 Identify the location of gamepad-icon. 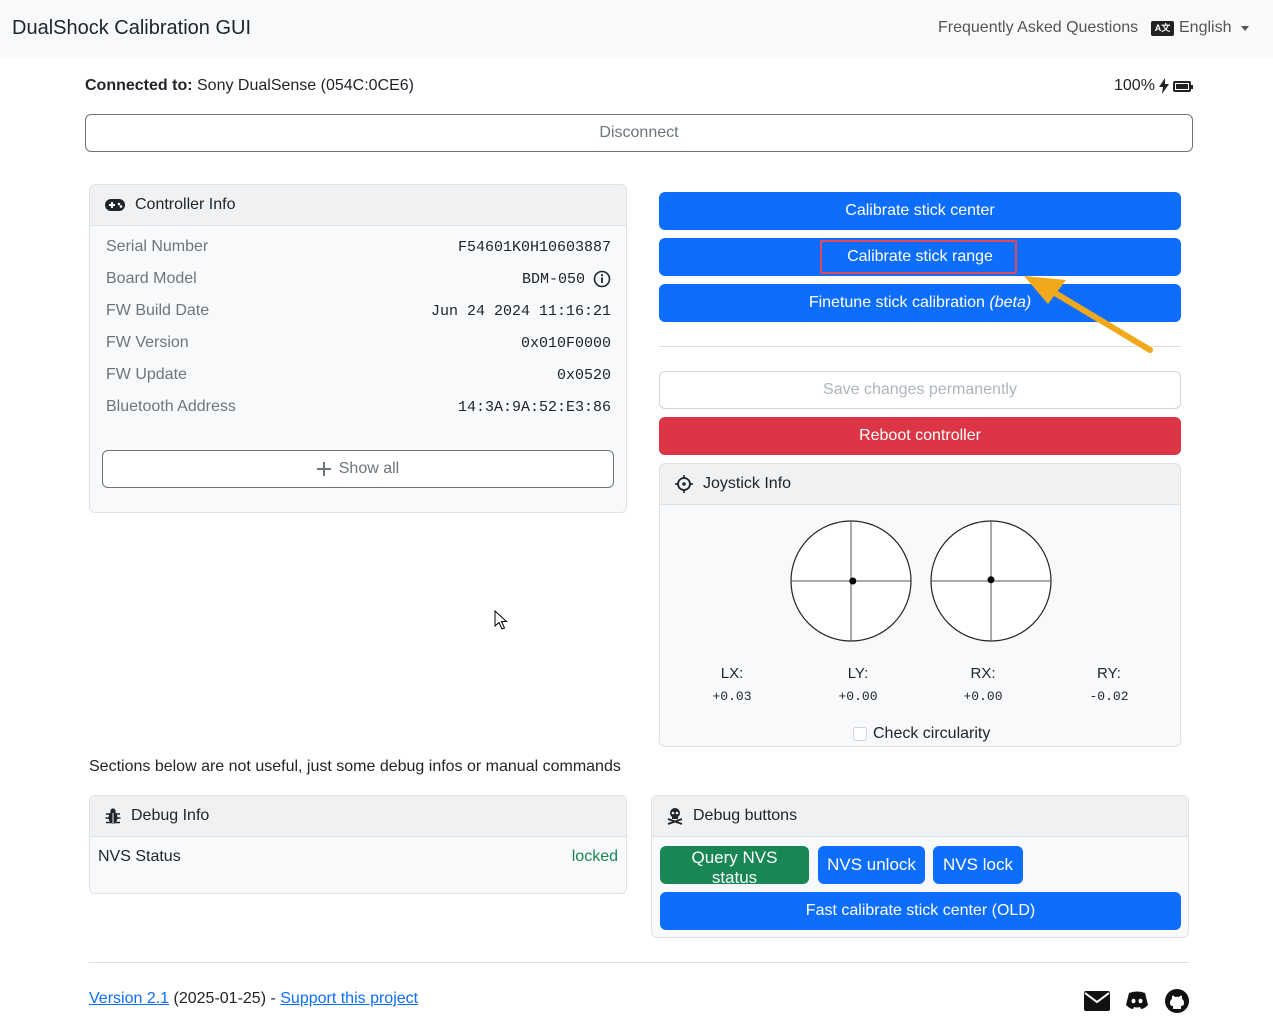
(115, 205).